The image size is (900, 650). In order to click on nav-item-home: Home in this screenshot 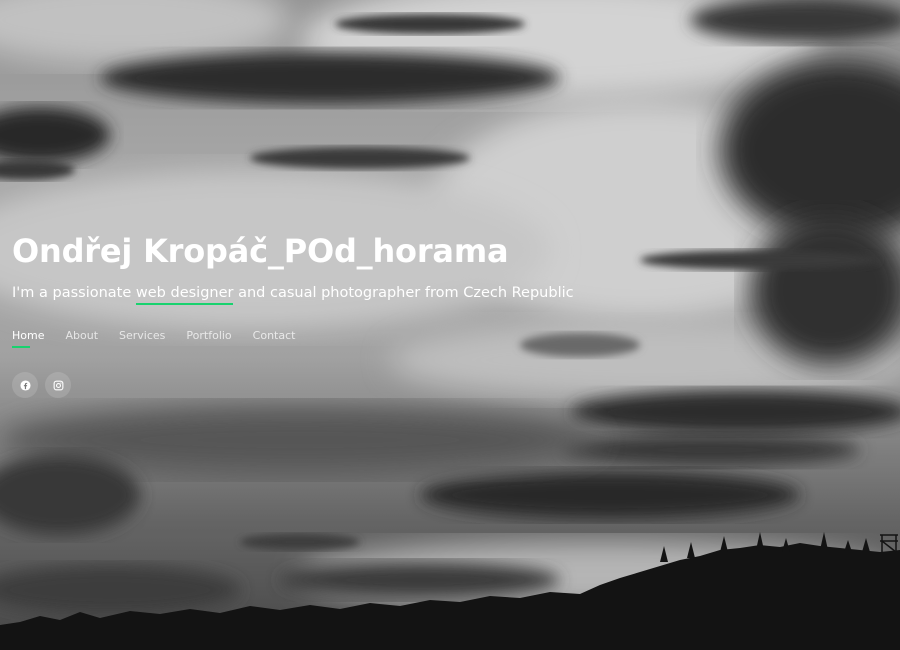, I will do `click(28, 338)`.